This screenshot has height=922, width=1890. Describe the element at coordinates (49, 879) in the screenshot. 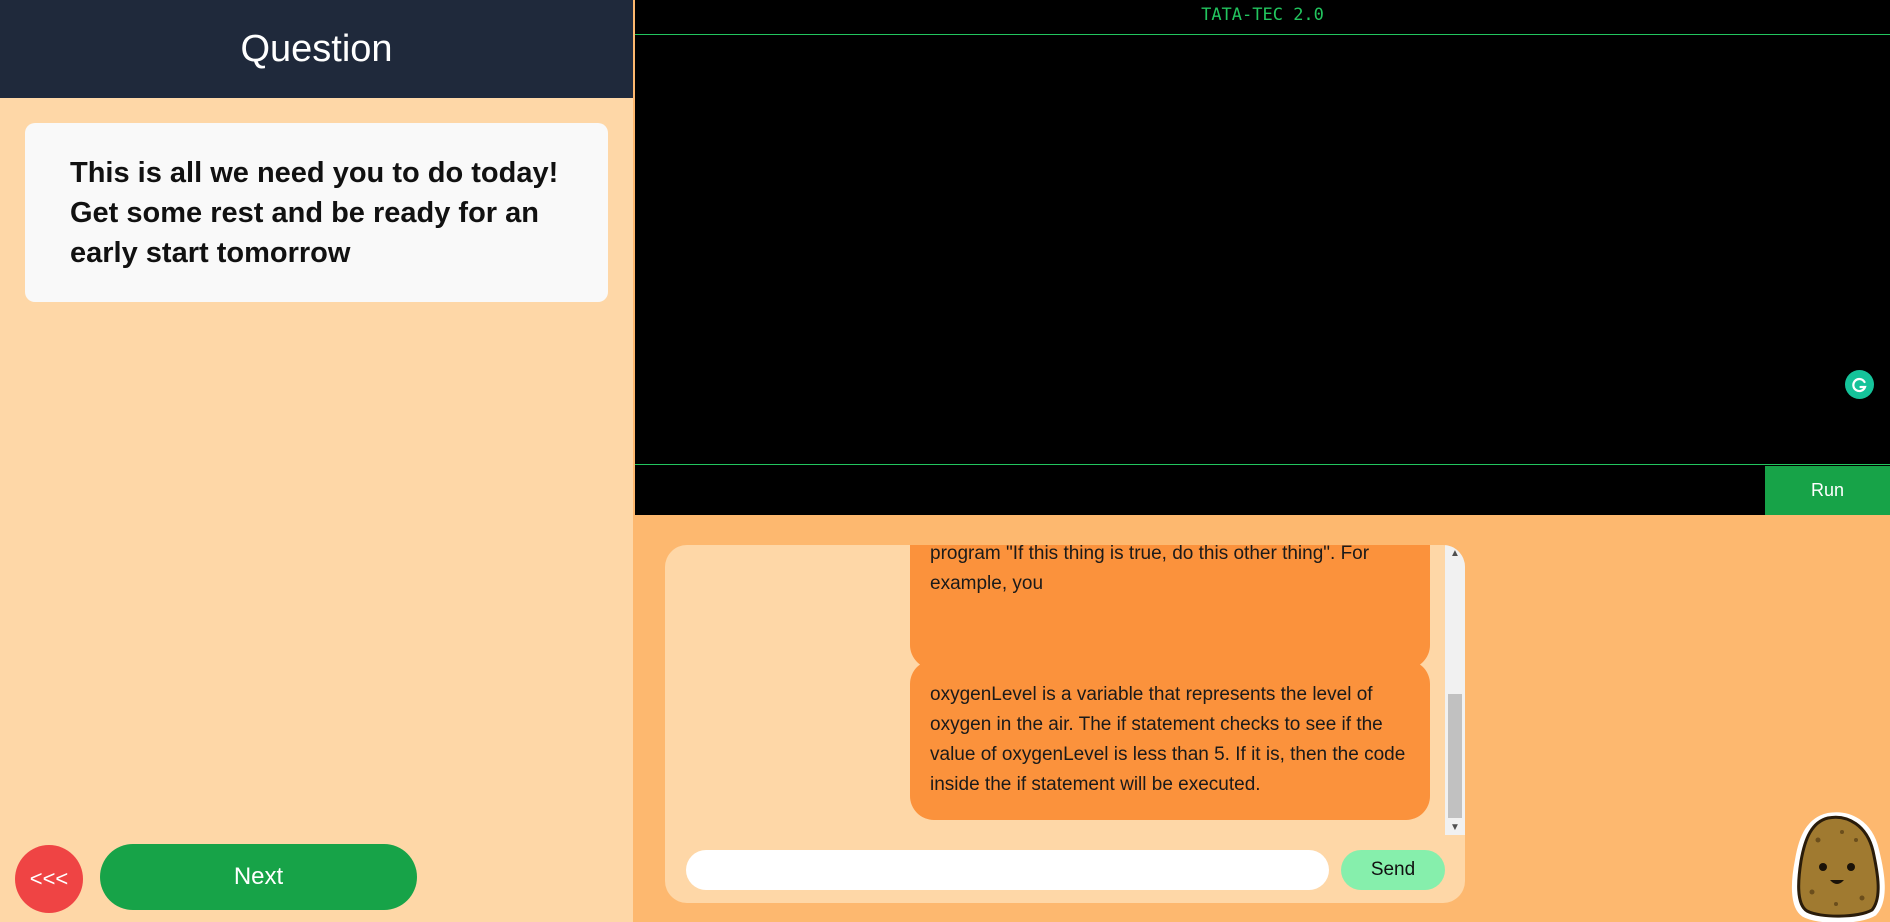

I see `back-button: <<<` at that location.